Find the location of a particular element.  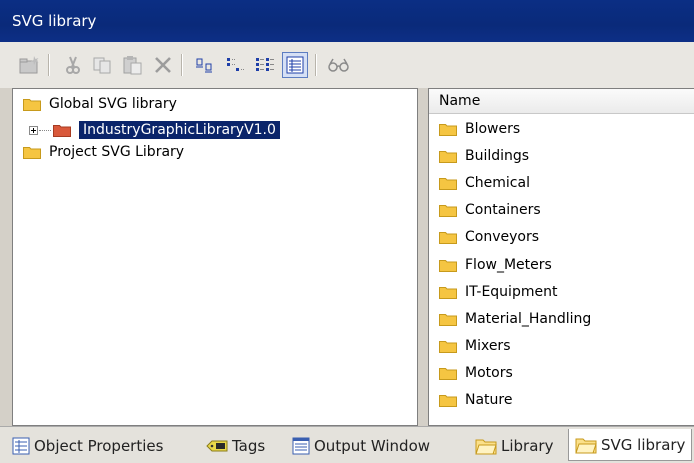

list-item-label: Containers is located at coordinates (503, 210).